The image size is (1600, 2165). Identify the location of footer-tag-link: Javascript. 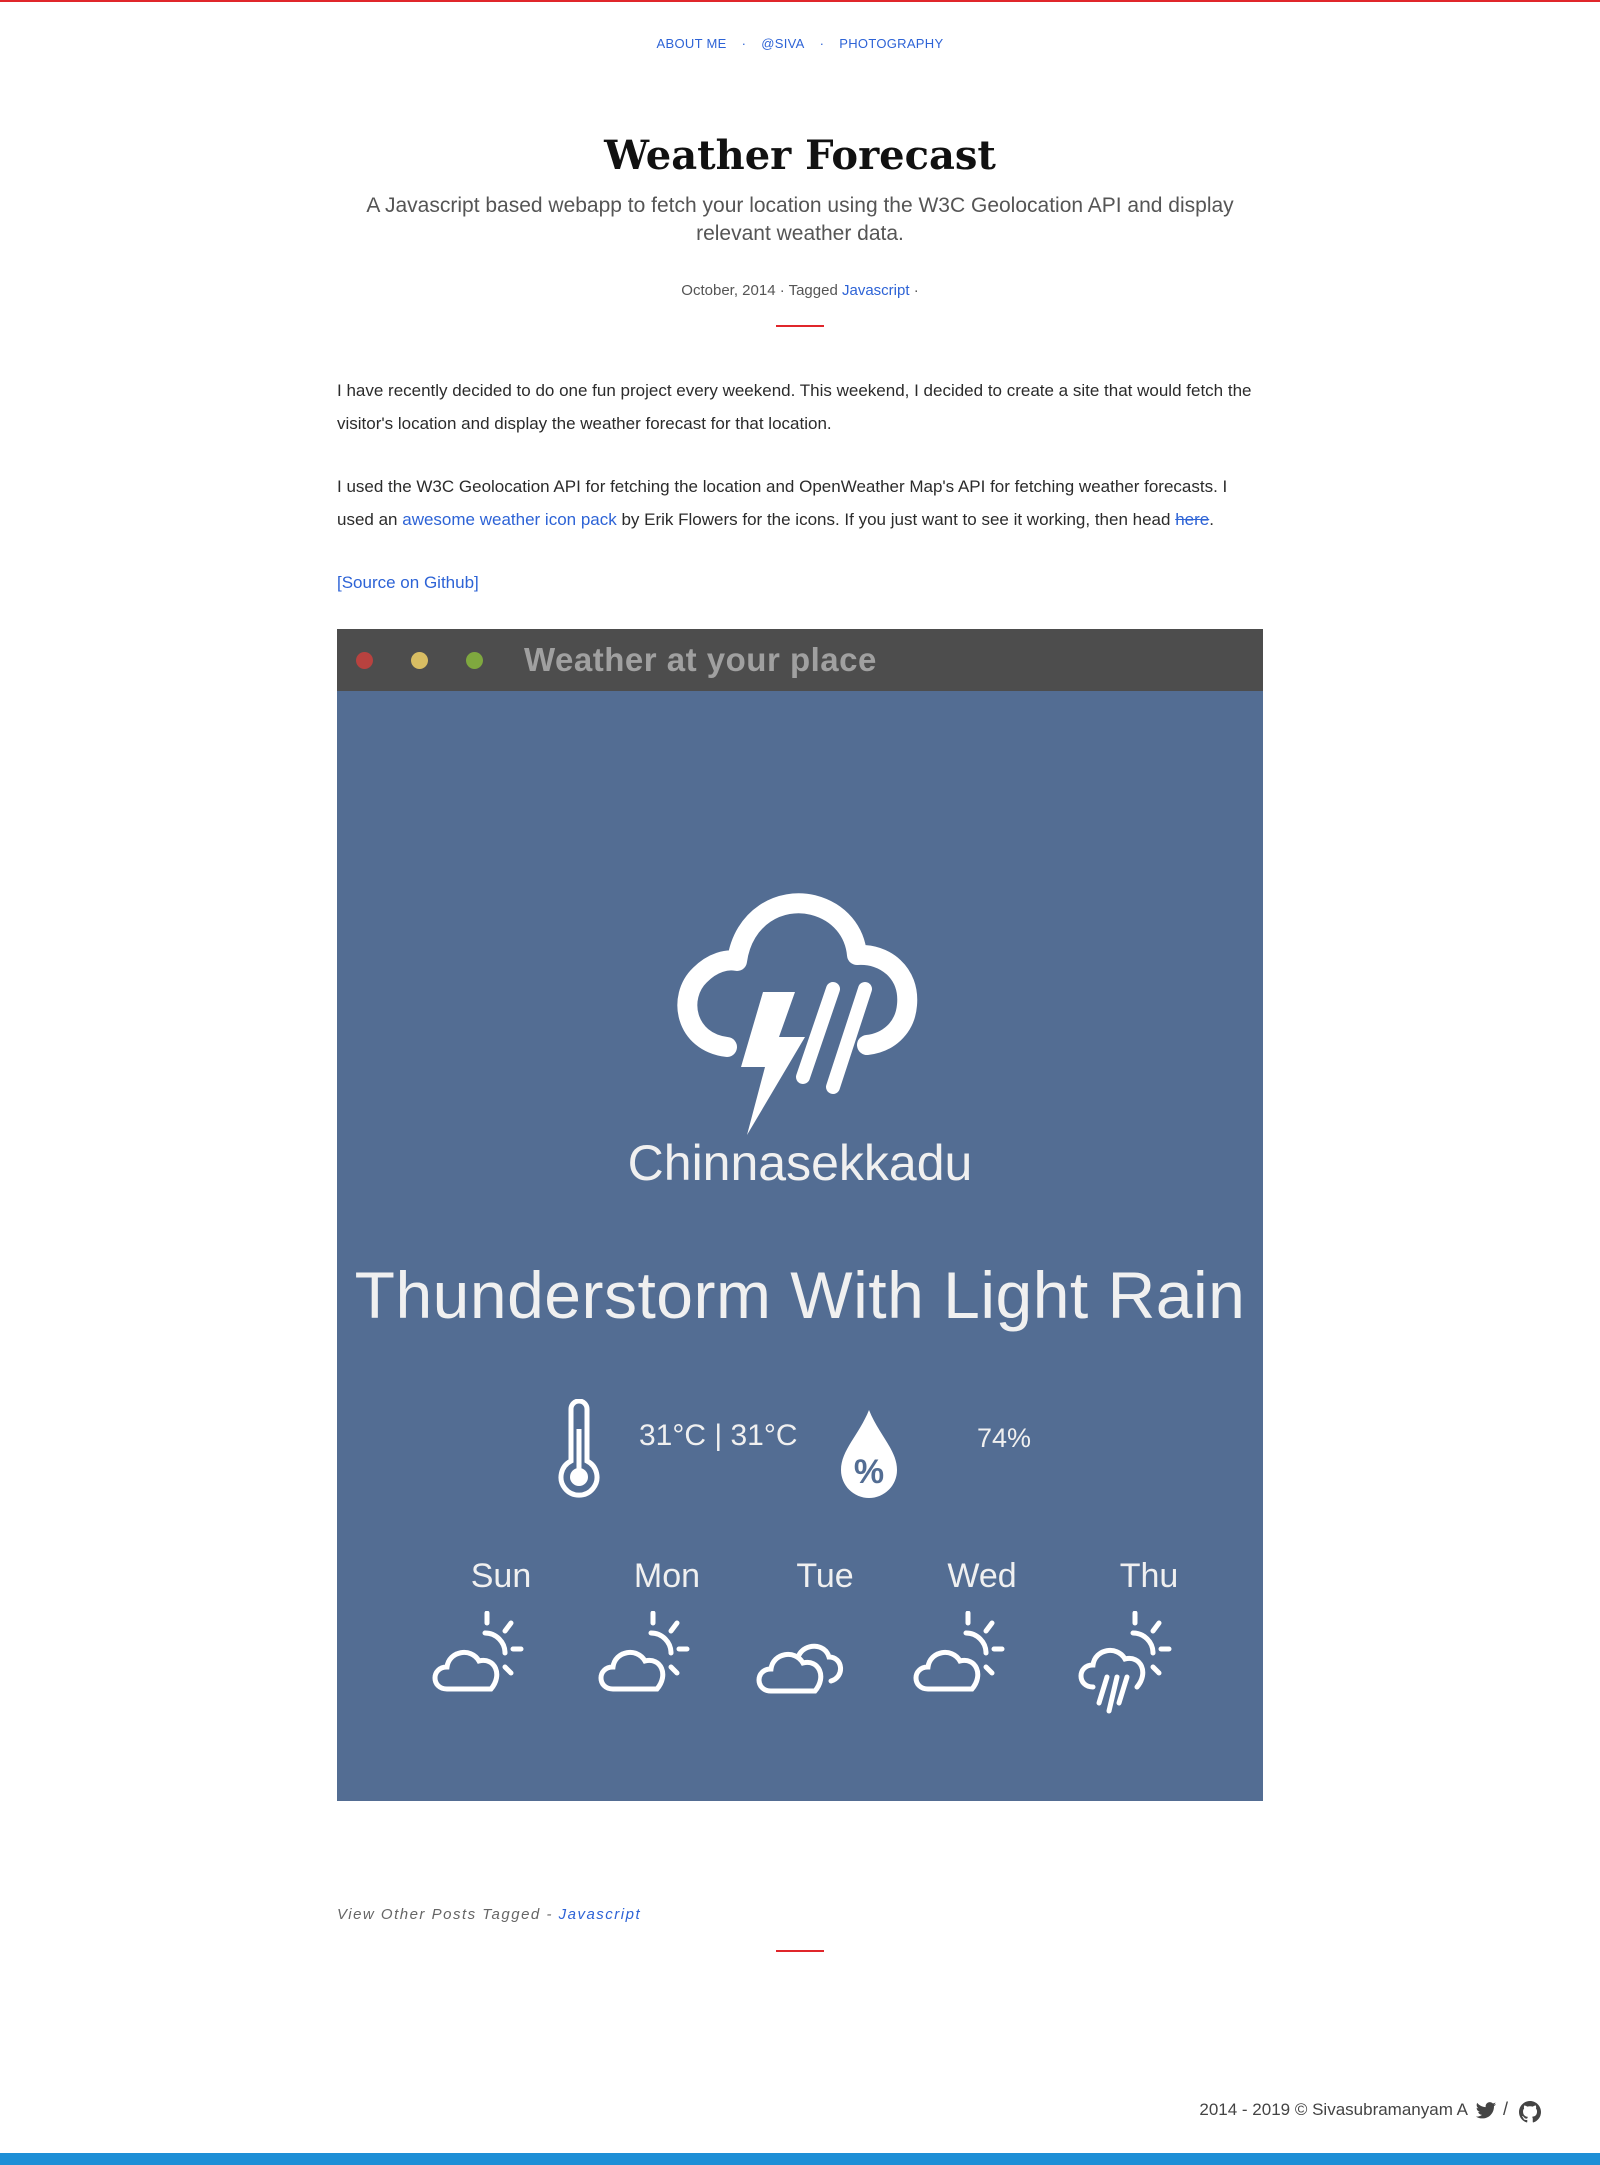
(600, 1914).